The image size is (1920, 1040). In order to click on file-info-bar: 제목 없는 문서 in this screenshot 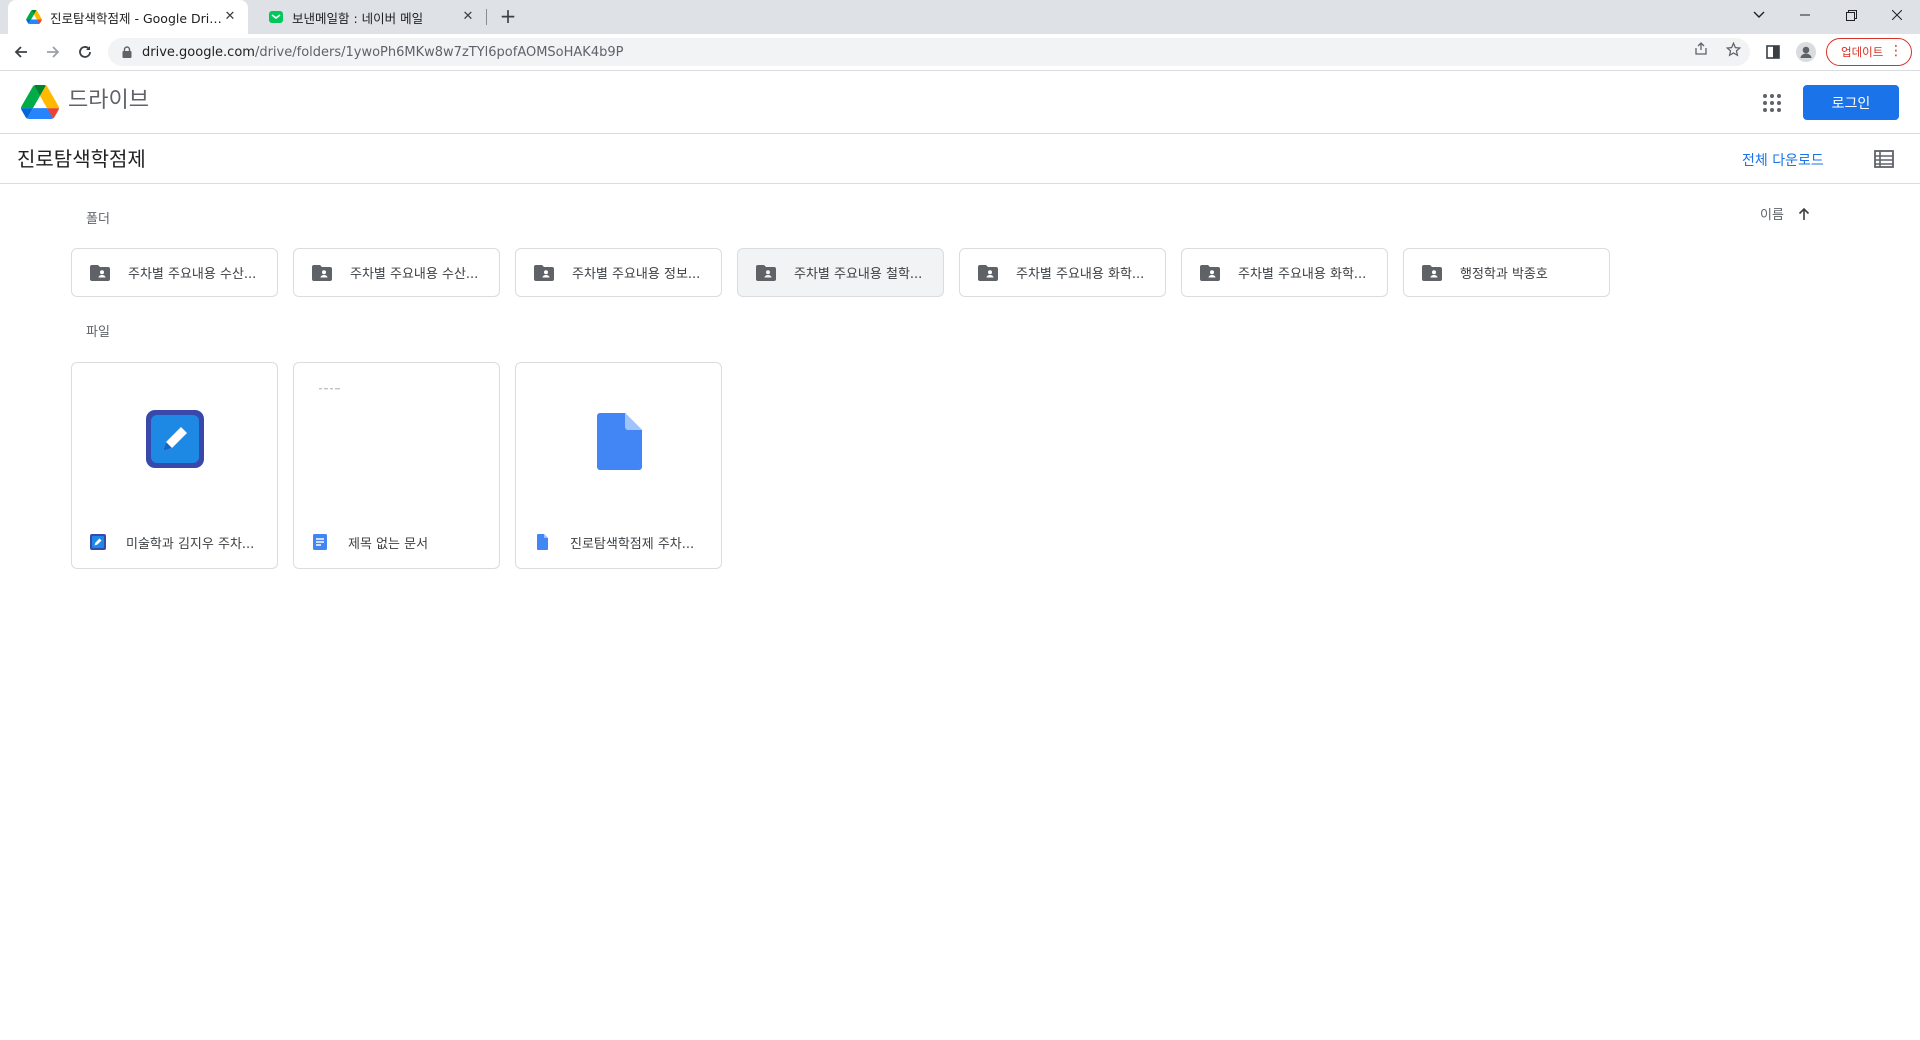, I will do `click(396, 542)`.